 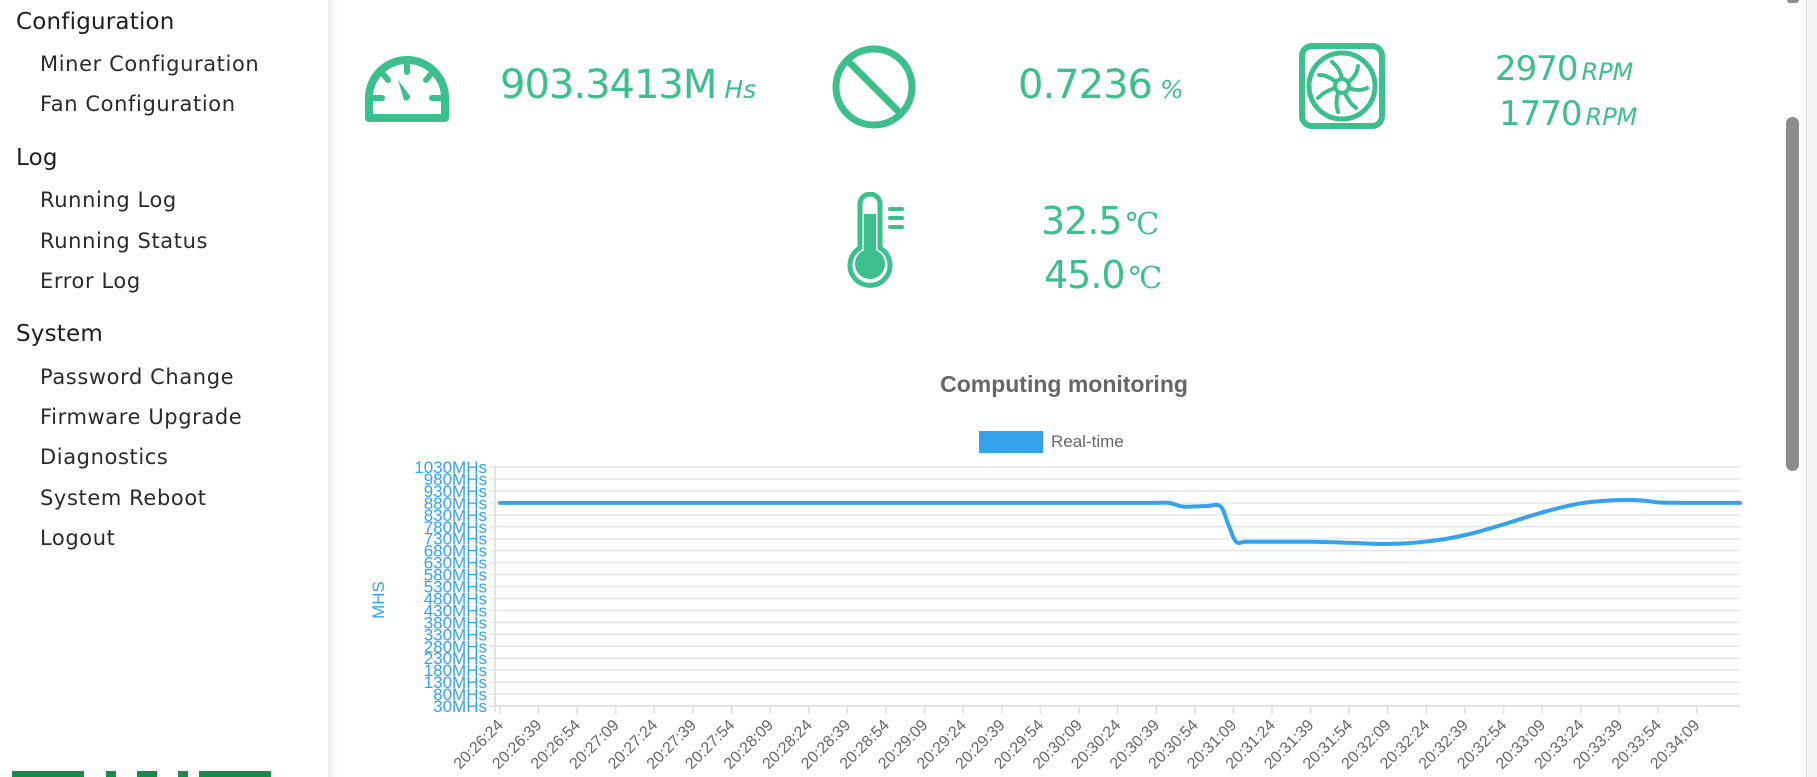 I want to click on nav-item-fan-configuration: Fan Configuration, so click(x=138, y=104).